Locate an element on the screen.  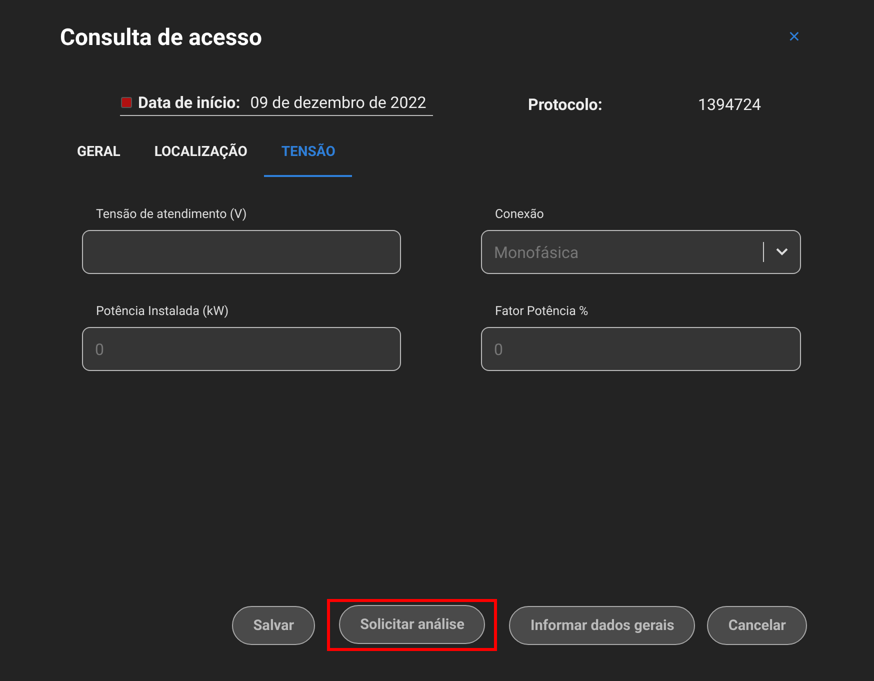
field-label: Fator Potência % is located at coordinates (542, 311).